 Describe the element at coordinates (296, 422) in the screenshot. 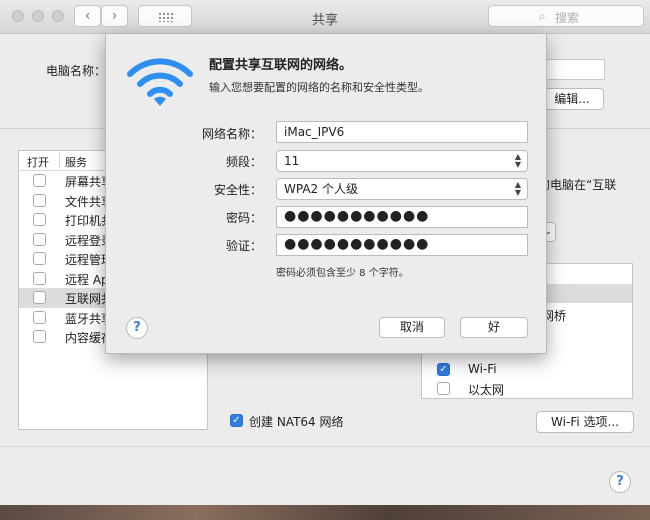

I see `nat64-label: 创建 NAT64 网络` at that location.